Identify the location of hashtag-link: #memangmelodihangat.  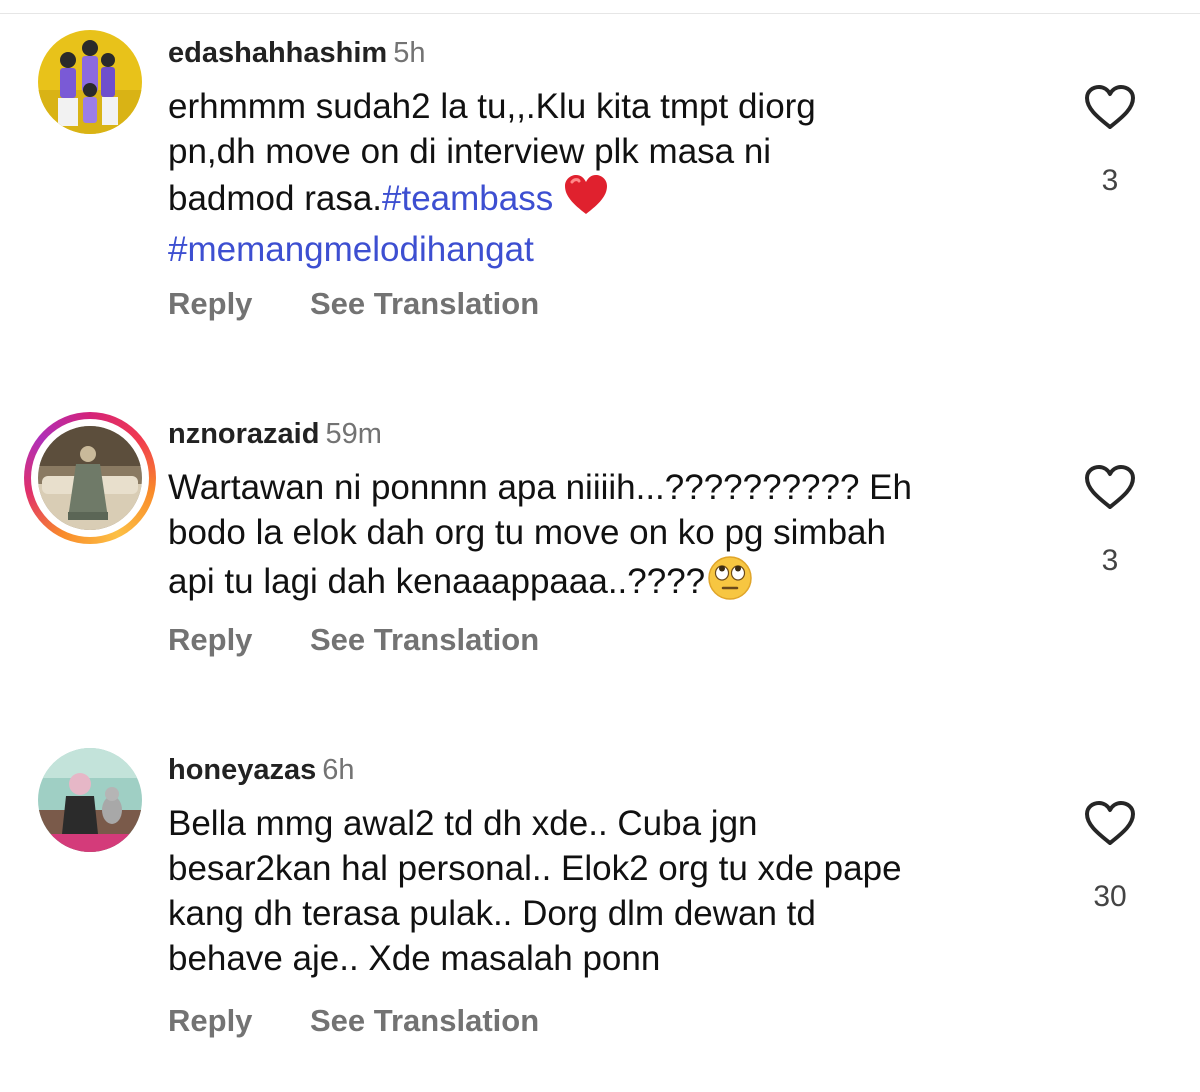
(608, 249).